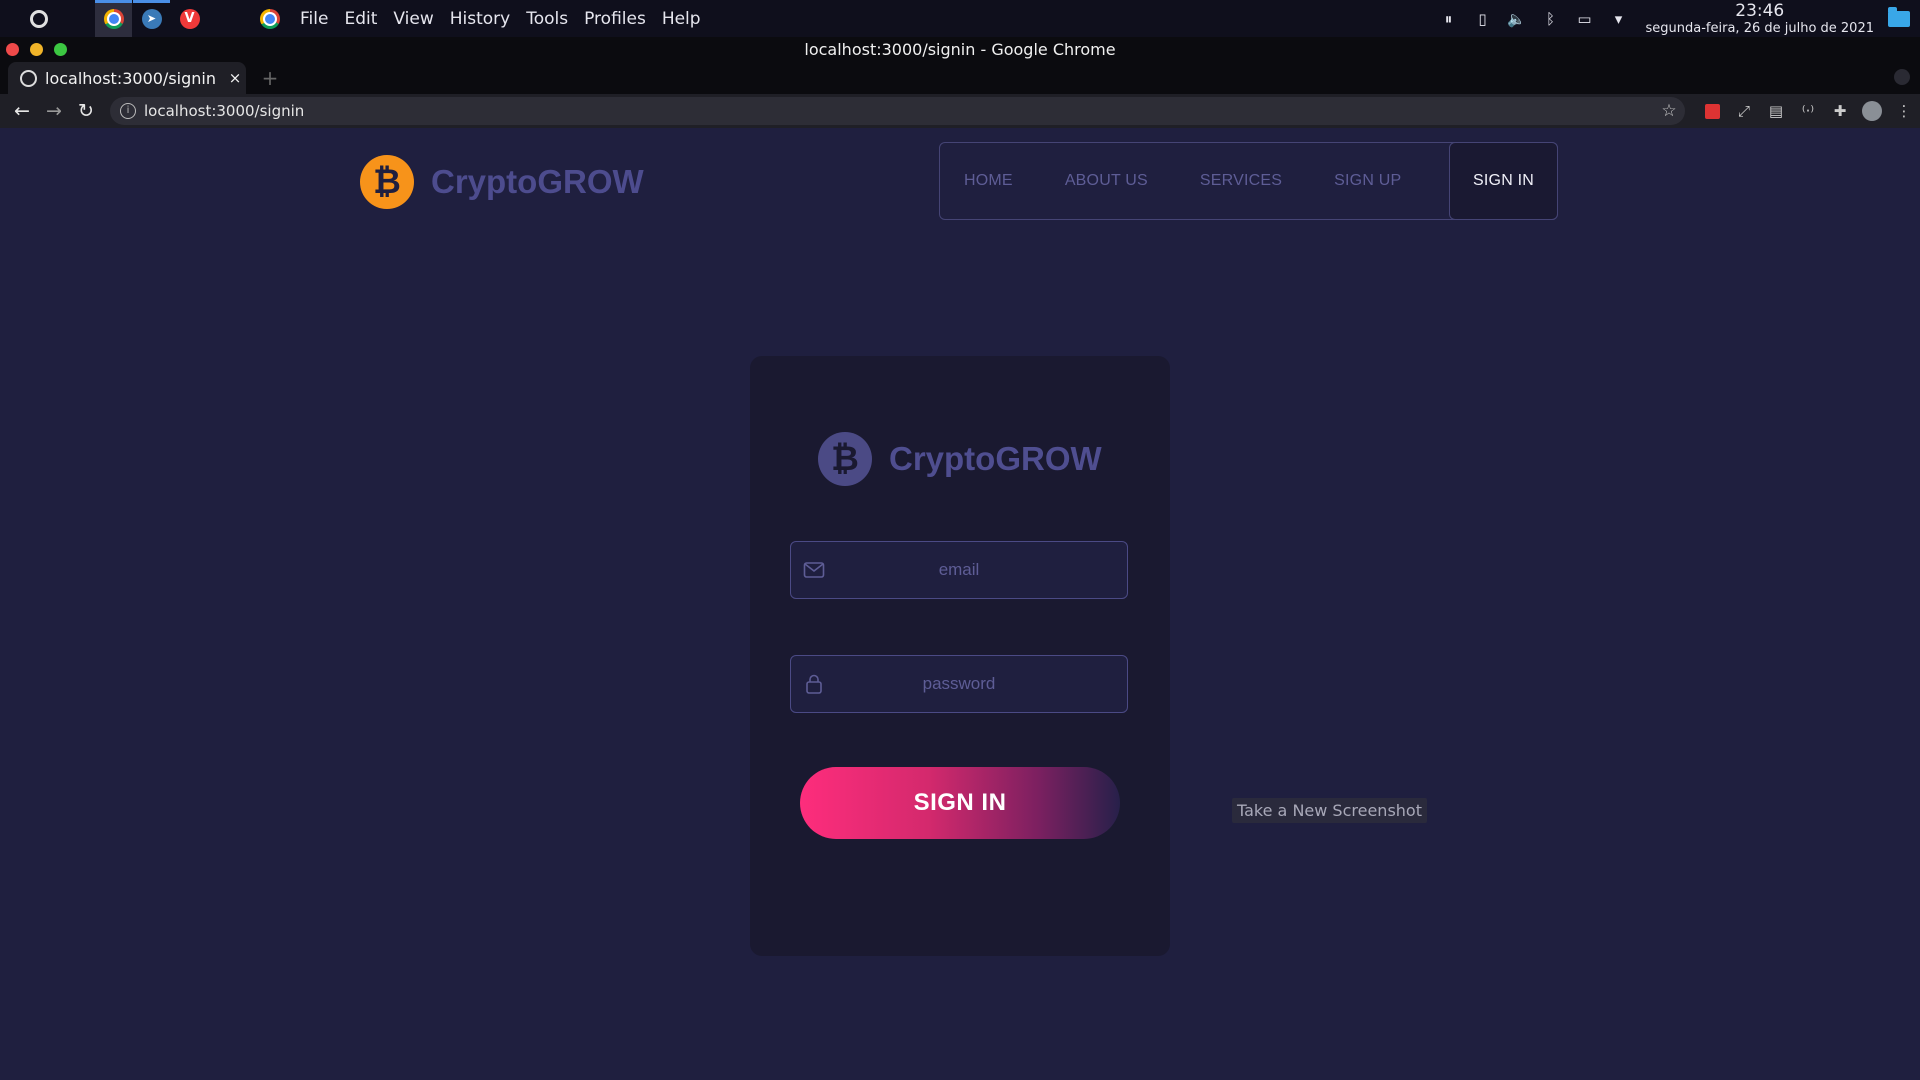 The width and height of the screenshot is (1920, 1080). I want to click on close-tab-icon: ×, so click(235, 78).